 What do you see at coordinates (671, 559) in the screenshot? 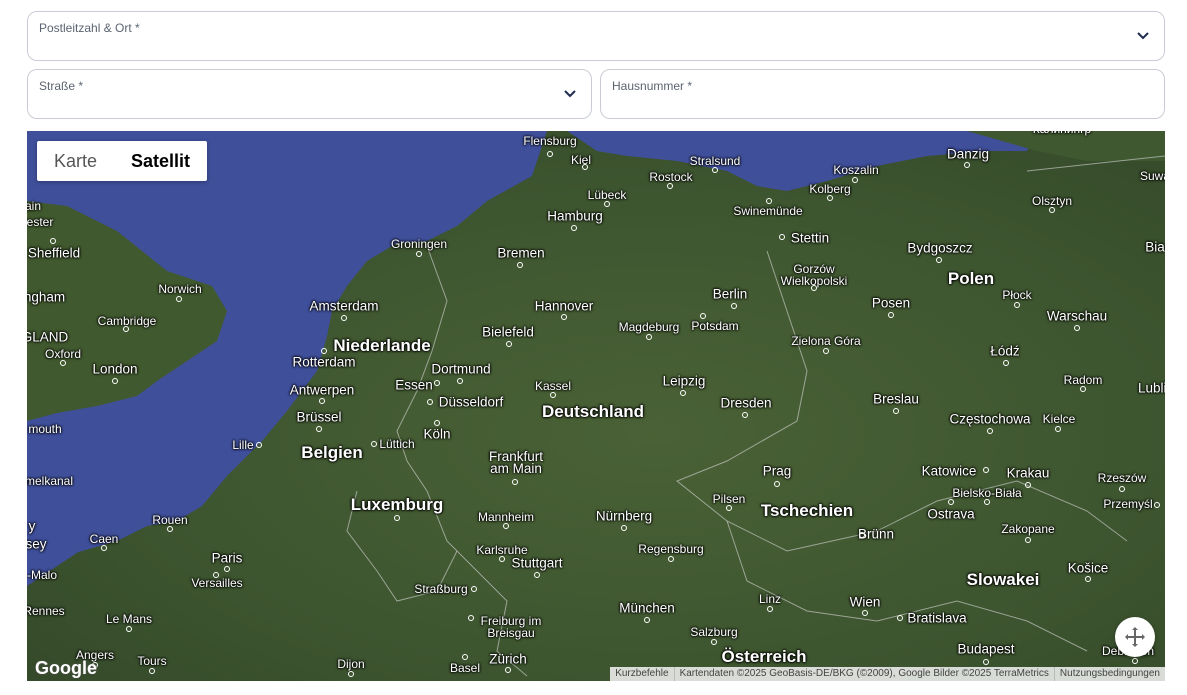
I see `city-marker-regensburg` at bounding box center [671, 559].